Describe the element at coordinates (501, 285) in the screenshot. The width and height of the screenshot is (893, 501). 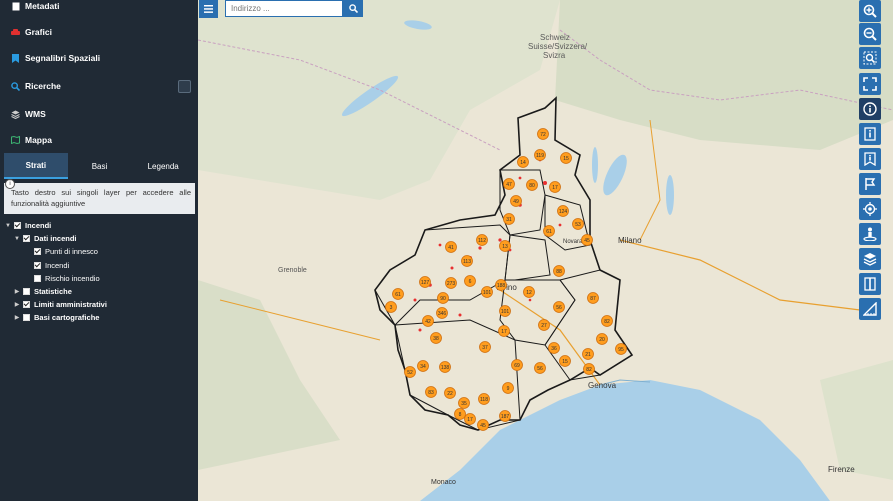
I see `fire-cluster-marker: 188` at that location.